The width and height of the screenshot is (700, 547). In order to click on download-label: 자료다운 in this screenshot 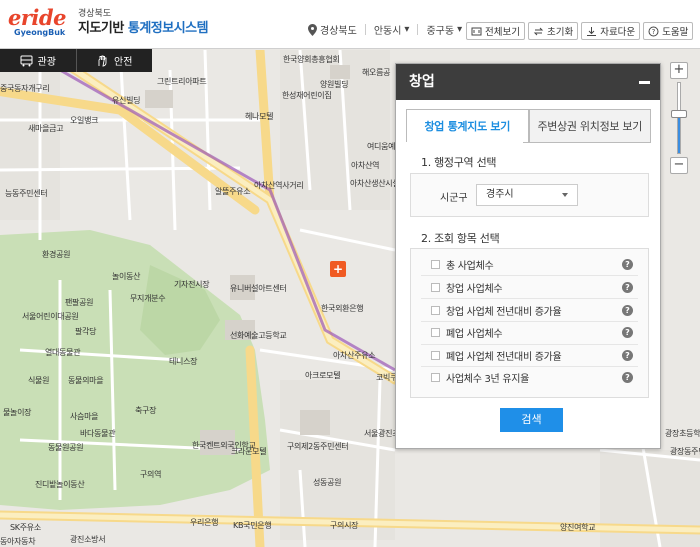, I will do `click(618, 32)`.